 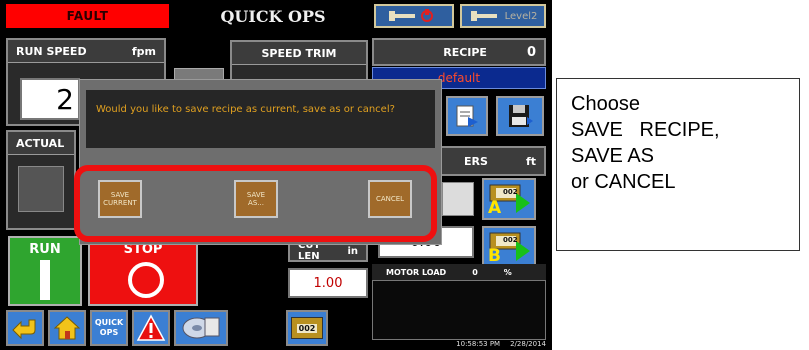 What do you see at coordinates (273, 16) in the screenshot?
I see `screen-title: QUICK OPS` at bounding box center [273, 16].